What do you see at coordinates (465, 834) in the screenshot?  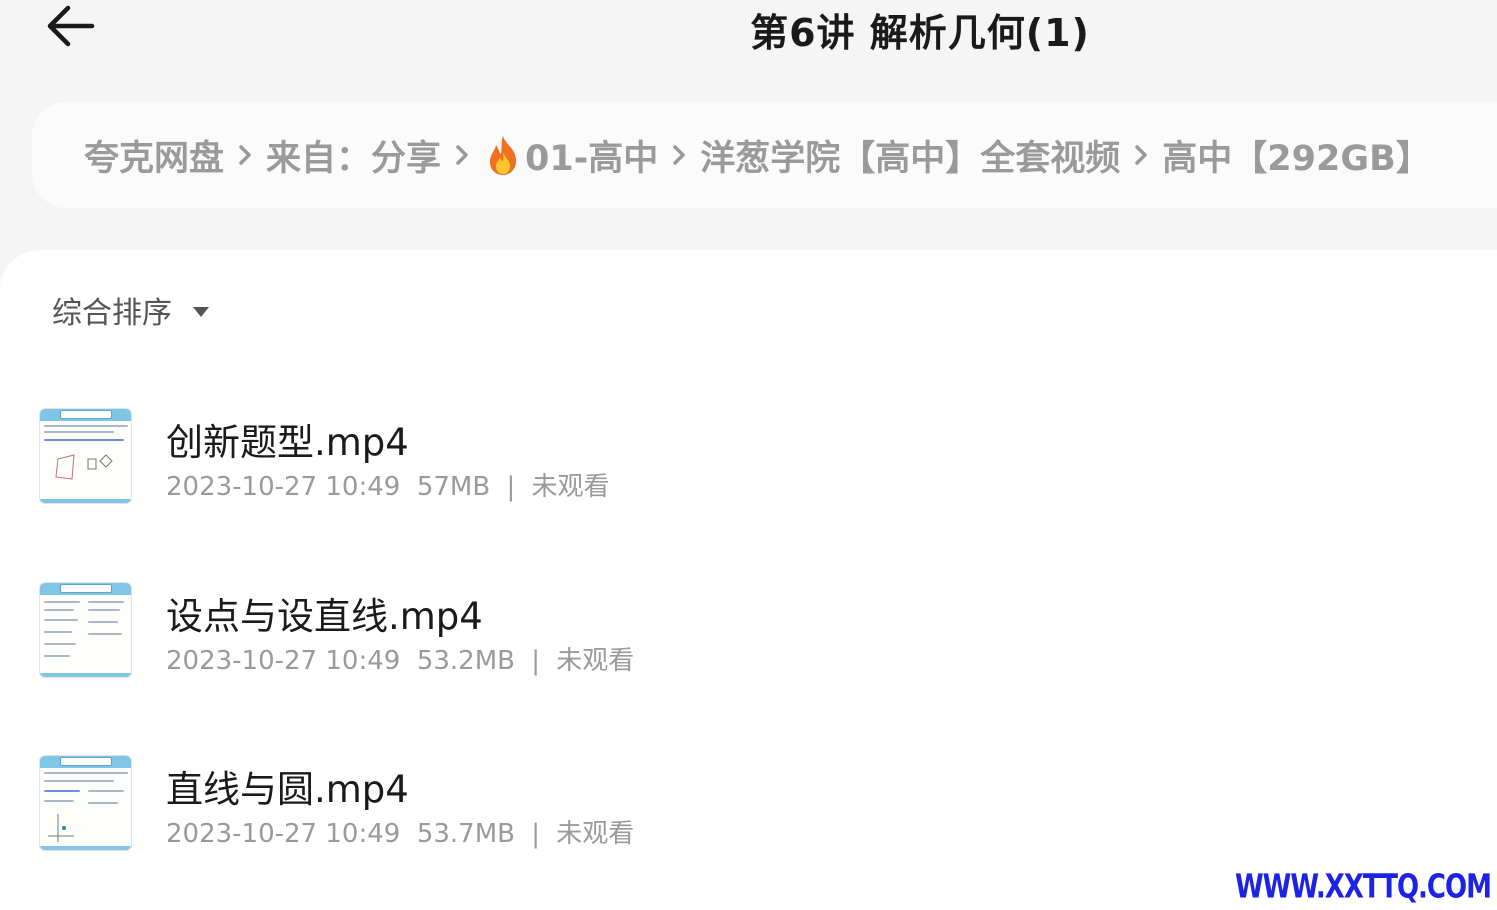 I see `file-size: 53.7MB` at bounding box center [465, 834].